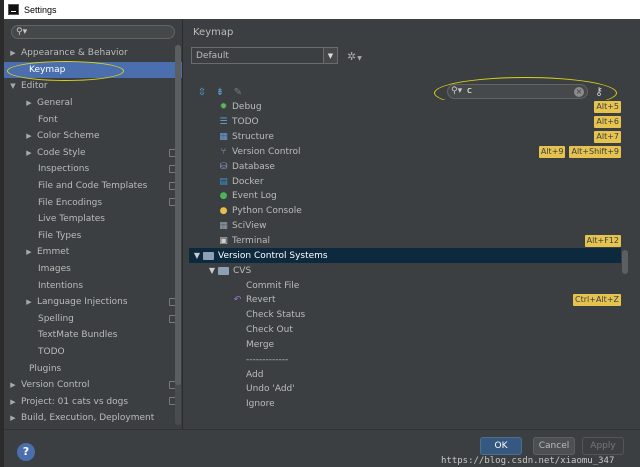 The height and width of the screenshot is (467, 640). What do you see at coordinates (202, 92) in the screenshot?
I see `expand-all-icon: ⇳` at bounding box center [202, 92].